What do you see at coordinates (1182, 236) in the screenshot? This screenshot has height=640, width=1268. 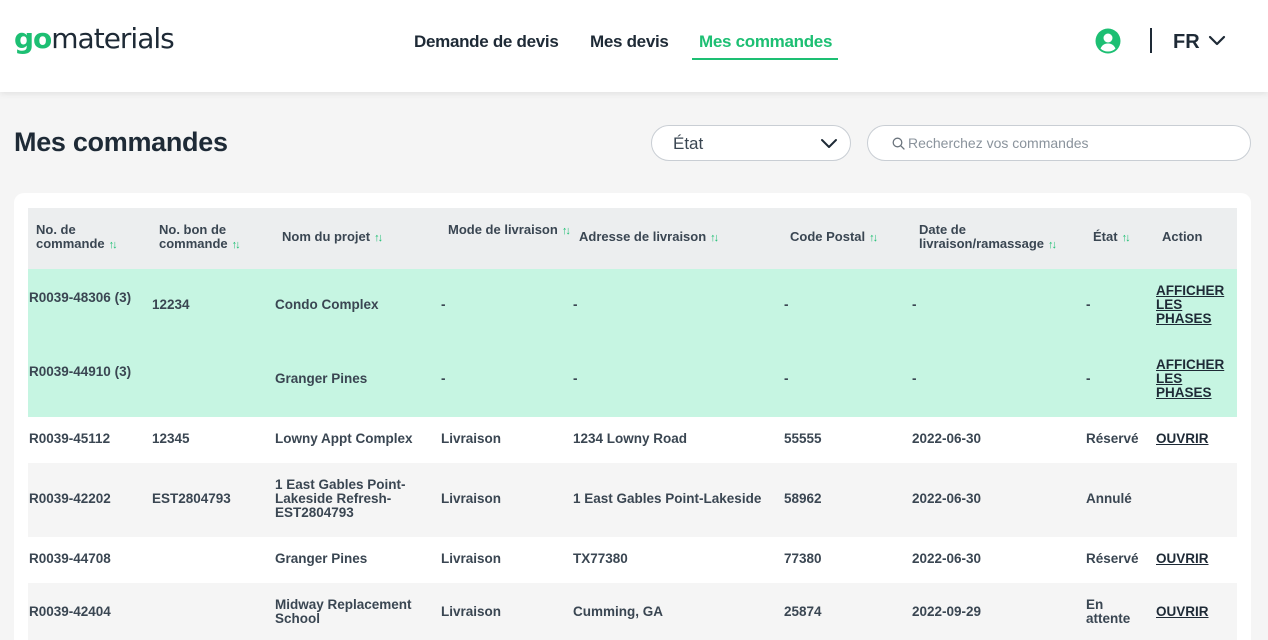 I see `header-action: Action` at bounding box center [1182, 236].